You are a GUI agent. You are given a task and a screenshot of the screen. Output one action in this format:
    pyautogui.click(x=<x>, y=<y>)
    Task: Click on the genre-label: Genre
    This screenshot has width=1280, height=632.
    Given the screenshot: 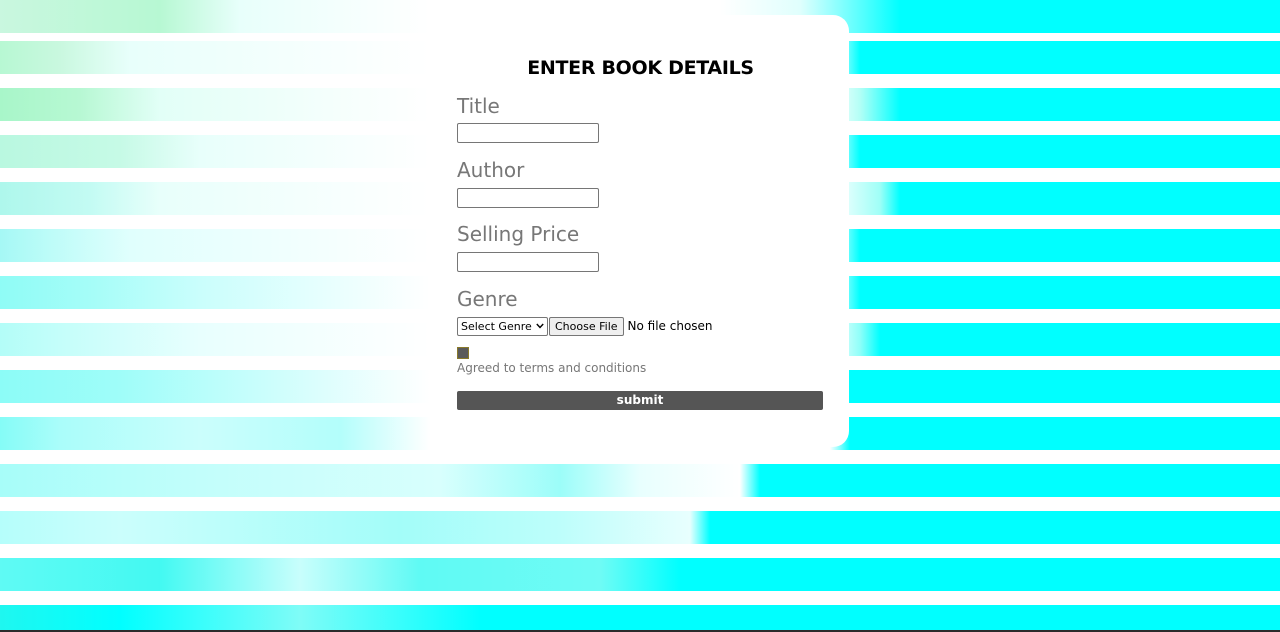 What is the action you would take?
    pyautogui.click(x=487, y=299)
    